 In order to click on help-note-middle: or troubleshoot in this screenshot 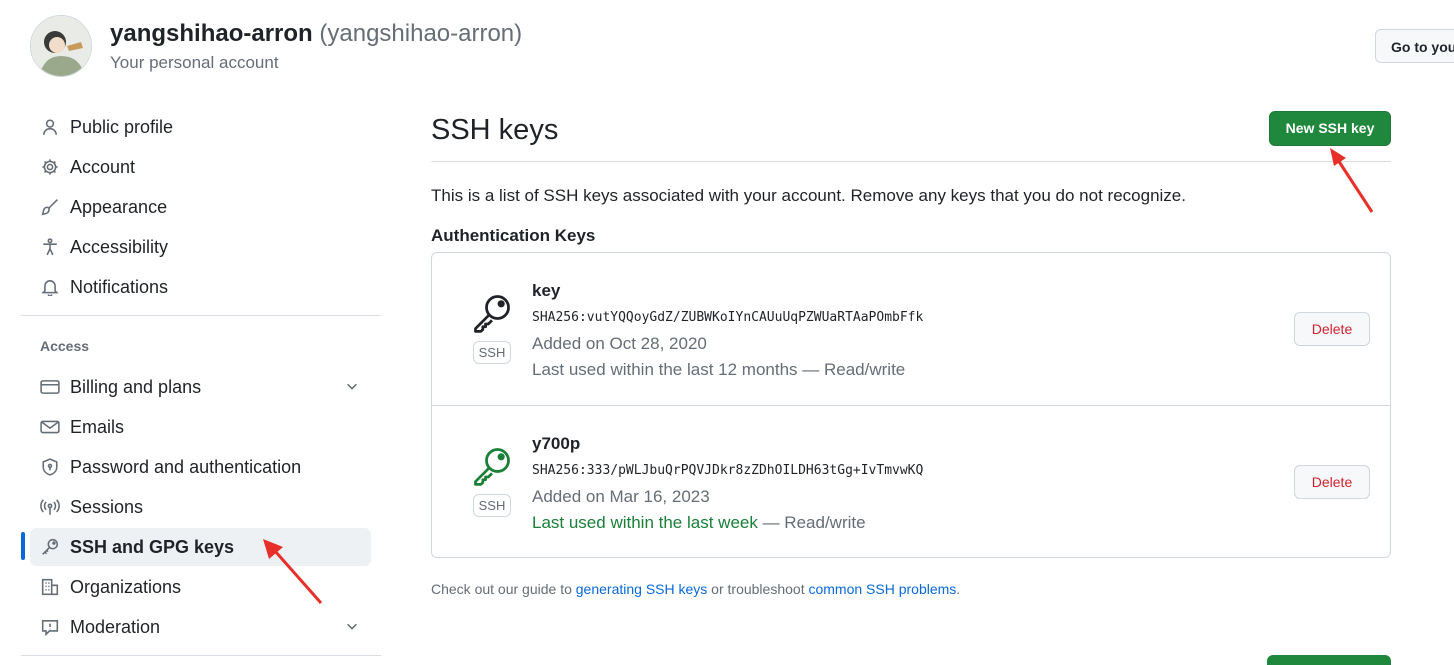, I will do `click(758, 589)`.